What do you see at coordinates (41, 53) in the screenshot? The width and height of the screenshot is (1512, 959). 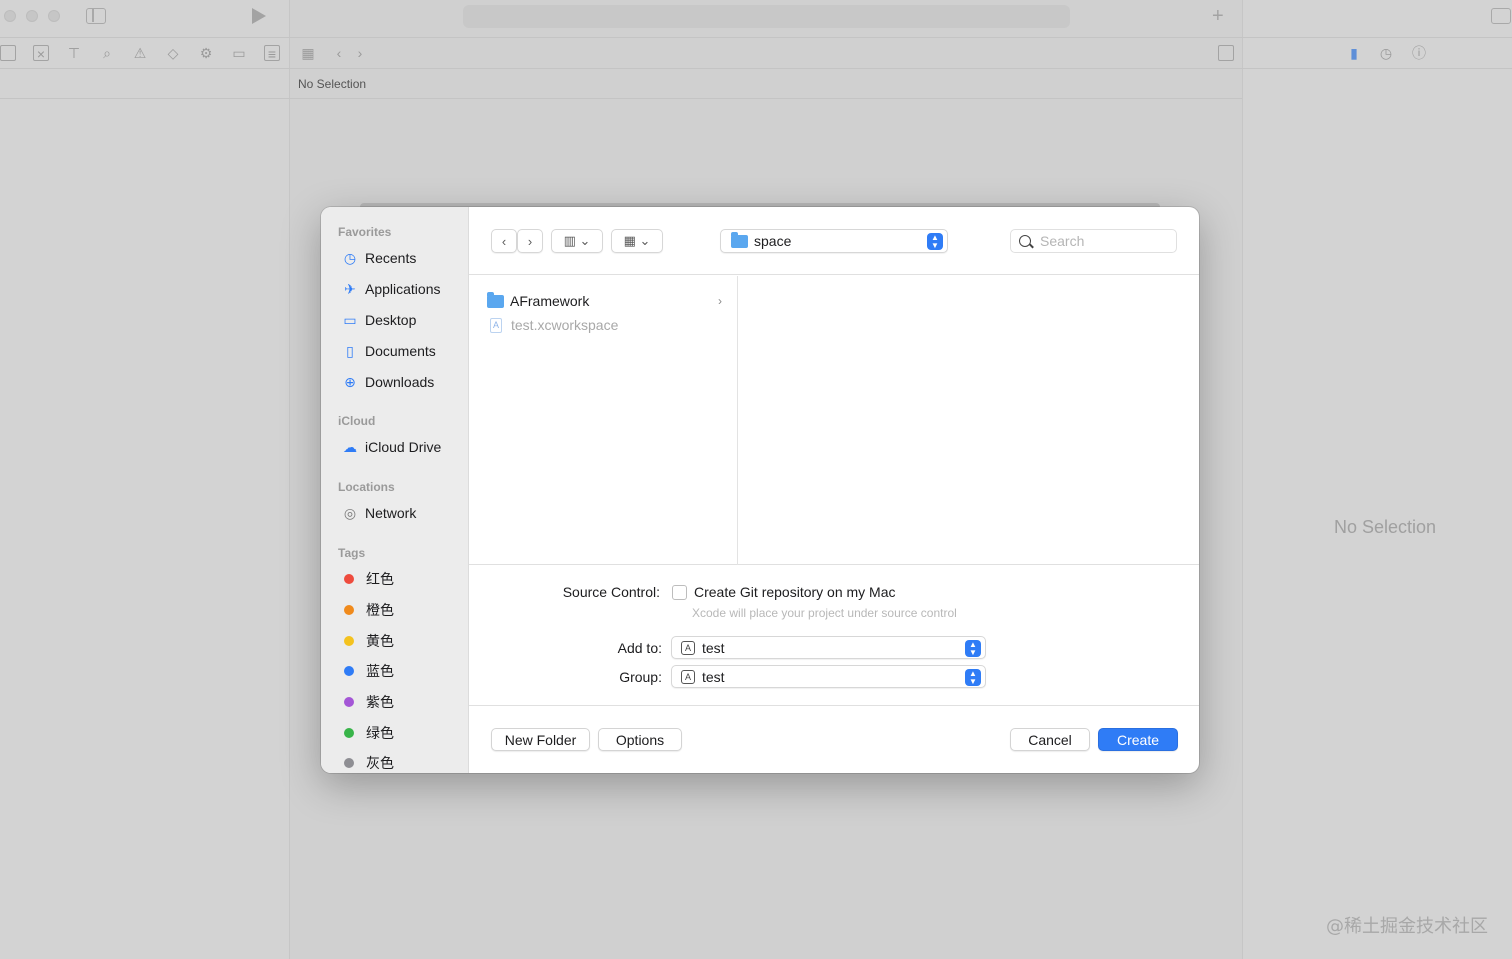 I see `source-control-navigator-icon: ×` at bounding box center [41, 53].